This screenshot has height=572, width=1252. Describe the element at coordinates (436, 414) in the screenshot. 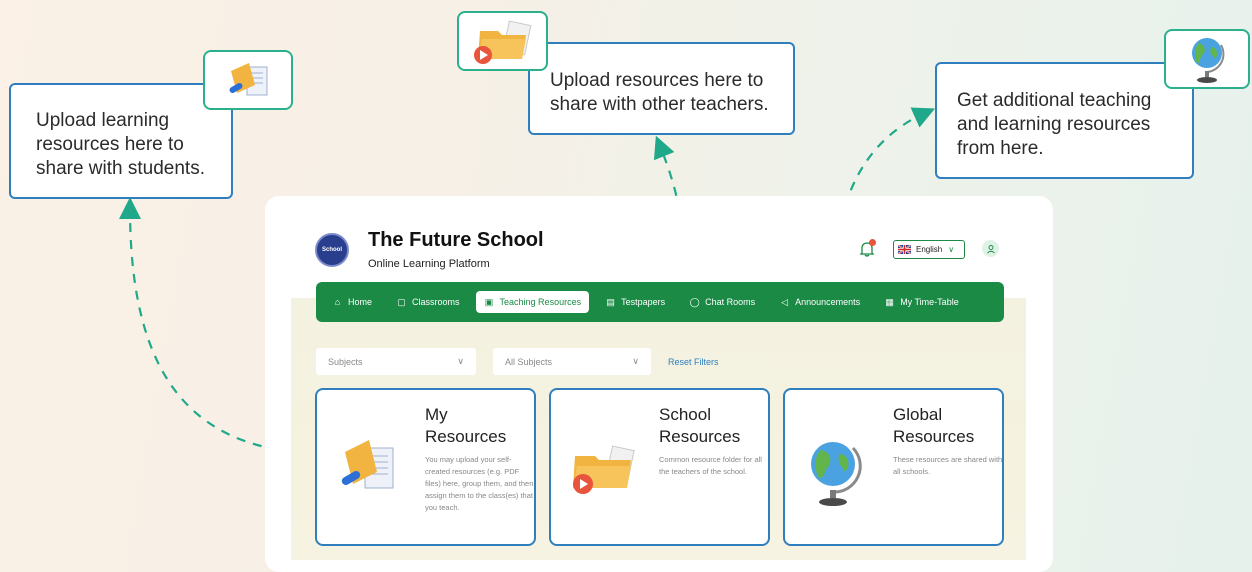

I see `card-title-line1: My` at that location.